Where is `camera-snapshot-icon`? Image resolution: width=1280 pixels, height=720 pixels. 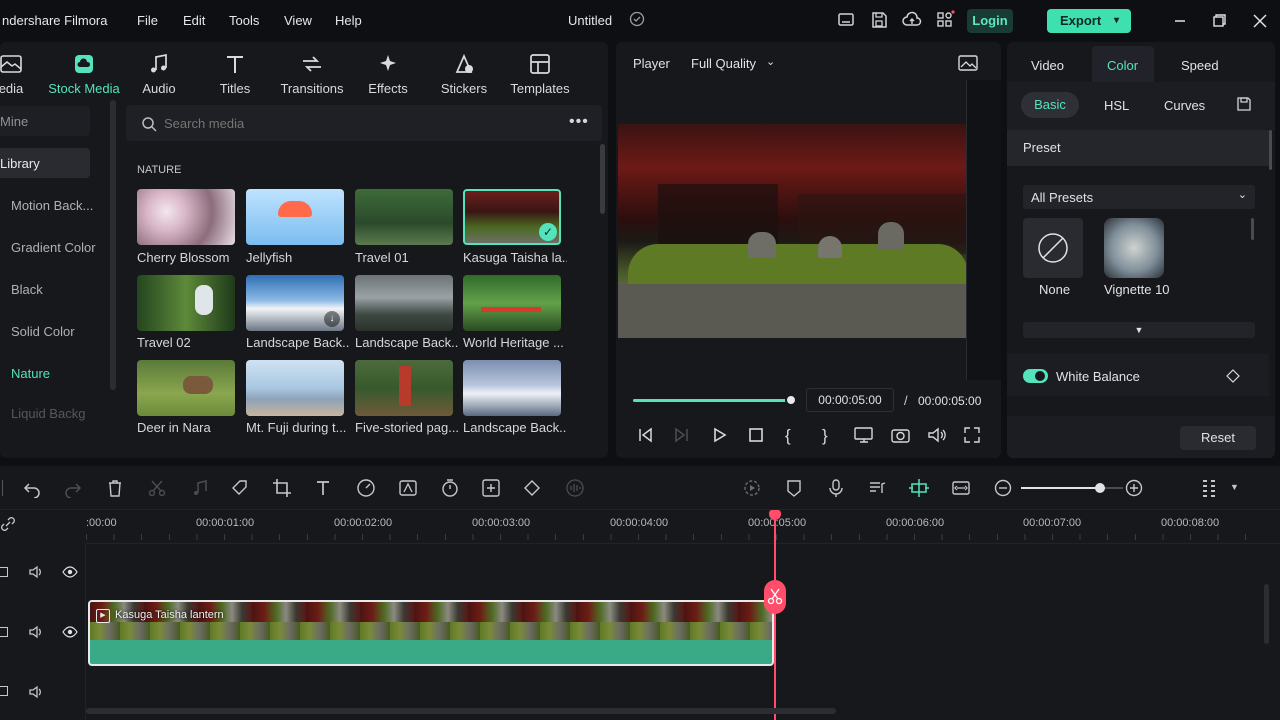 camera-snapshot-icon is located at coordinates (902, 437).